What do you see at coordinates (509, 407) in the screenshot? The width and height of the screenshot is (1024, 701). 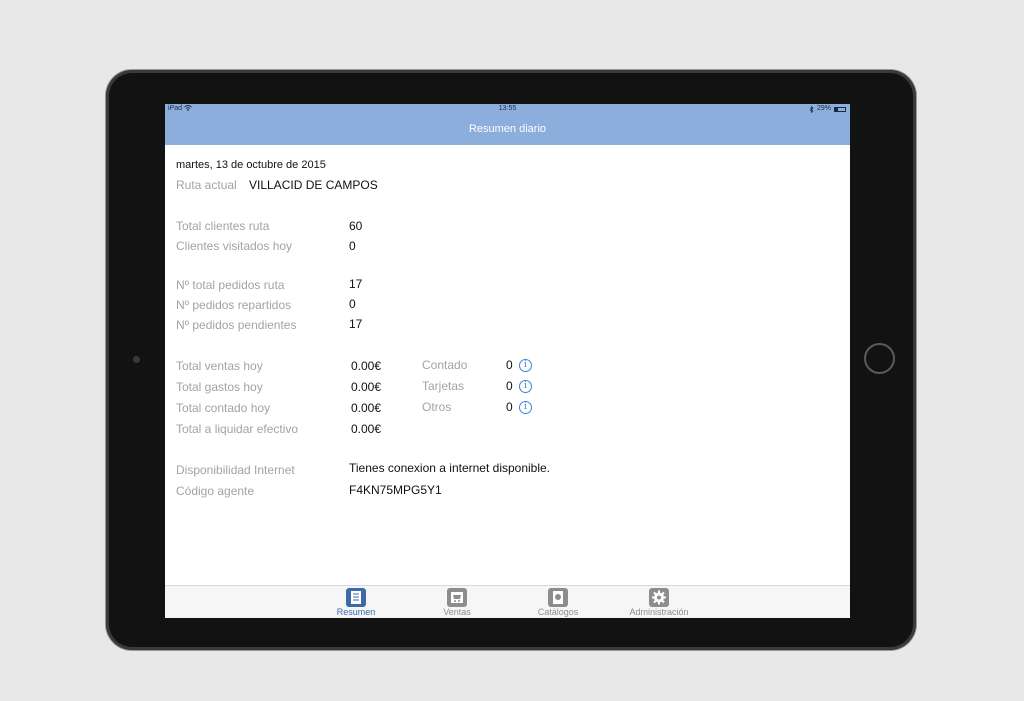 I see `payment-others-value: 0` at bounding box center [509, 407].